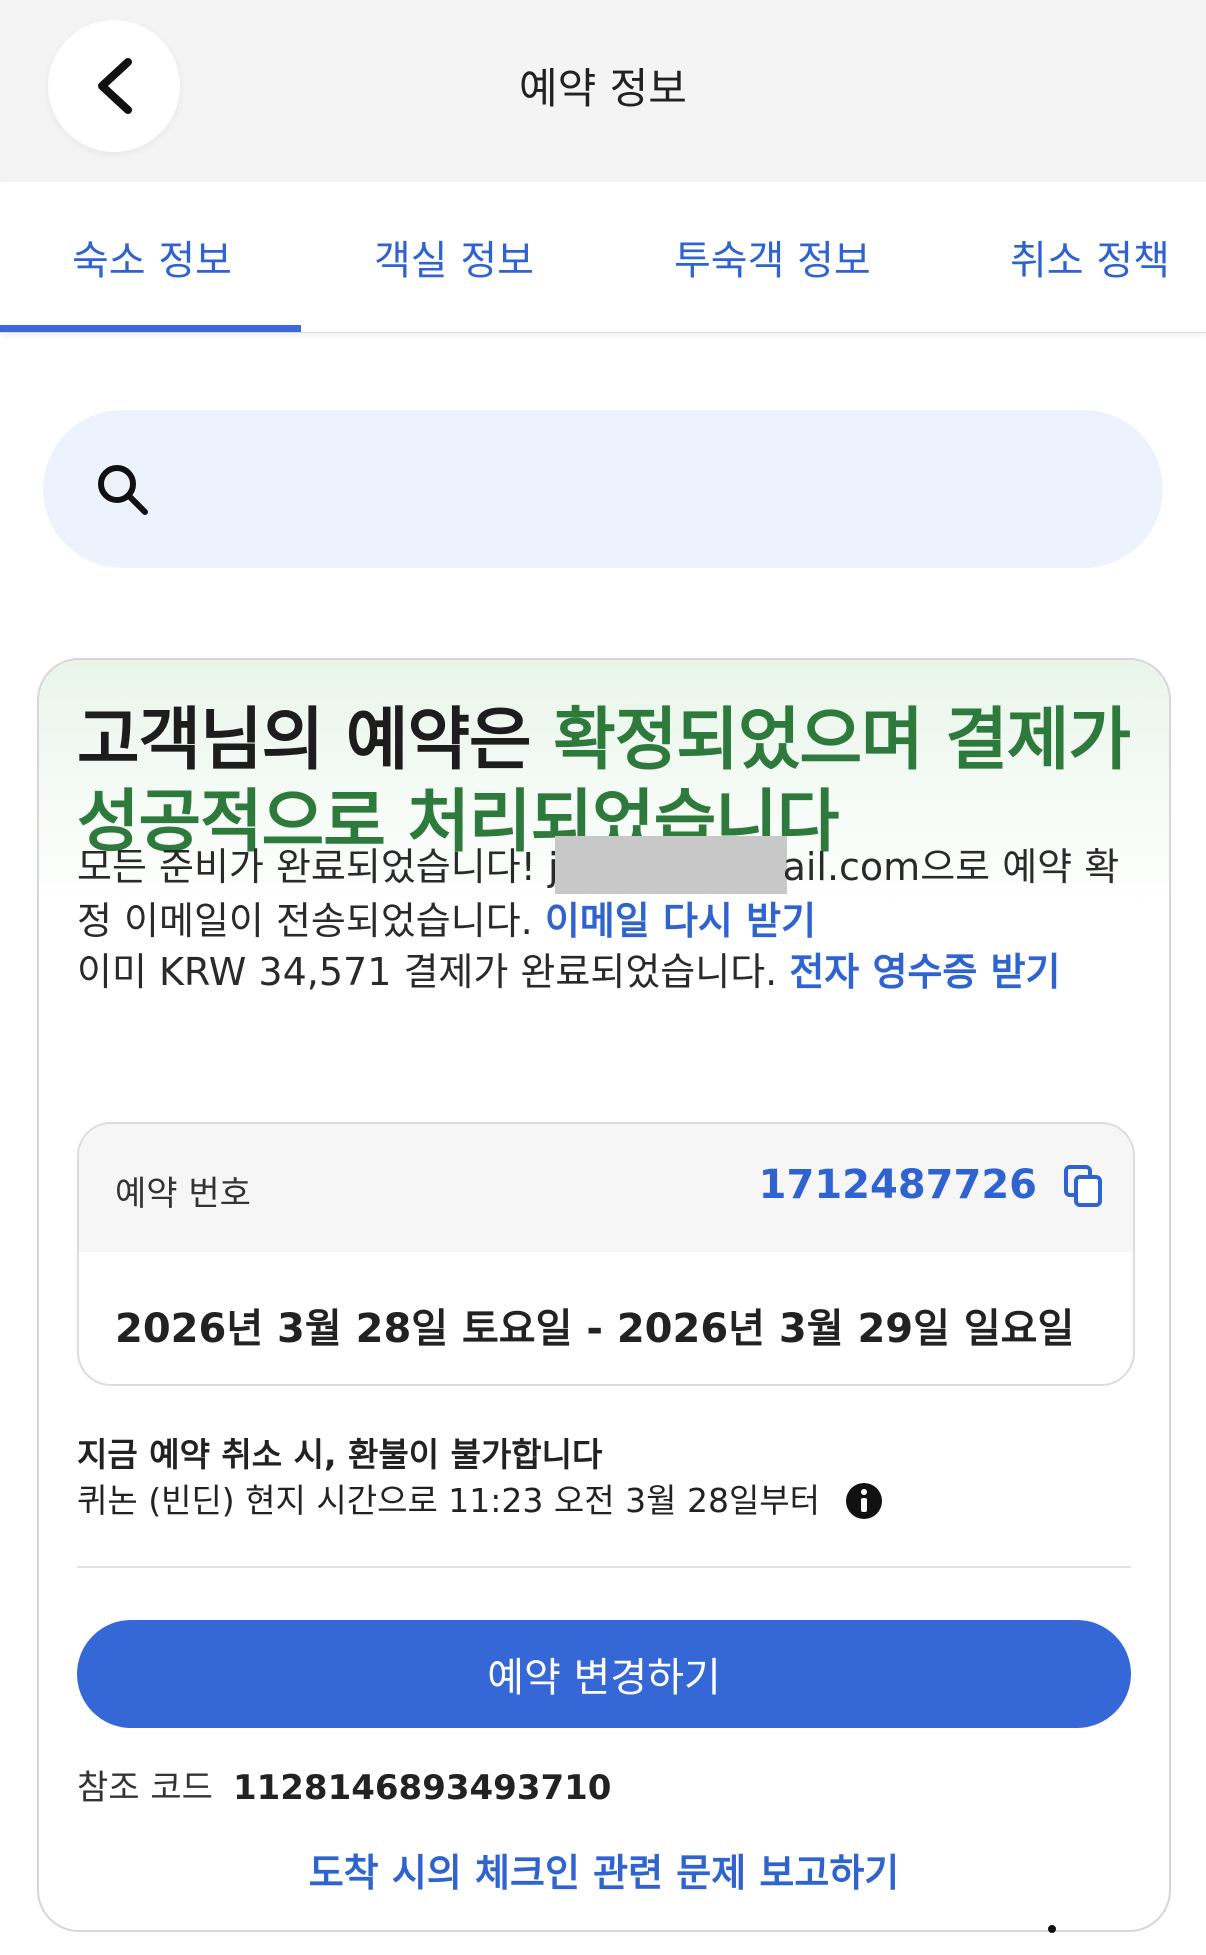 The image size is (1206, 1955). I want to click on tab-property-info: 숙소 정보, so click(152, 257).